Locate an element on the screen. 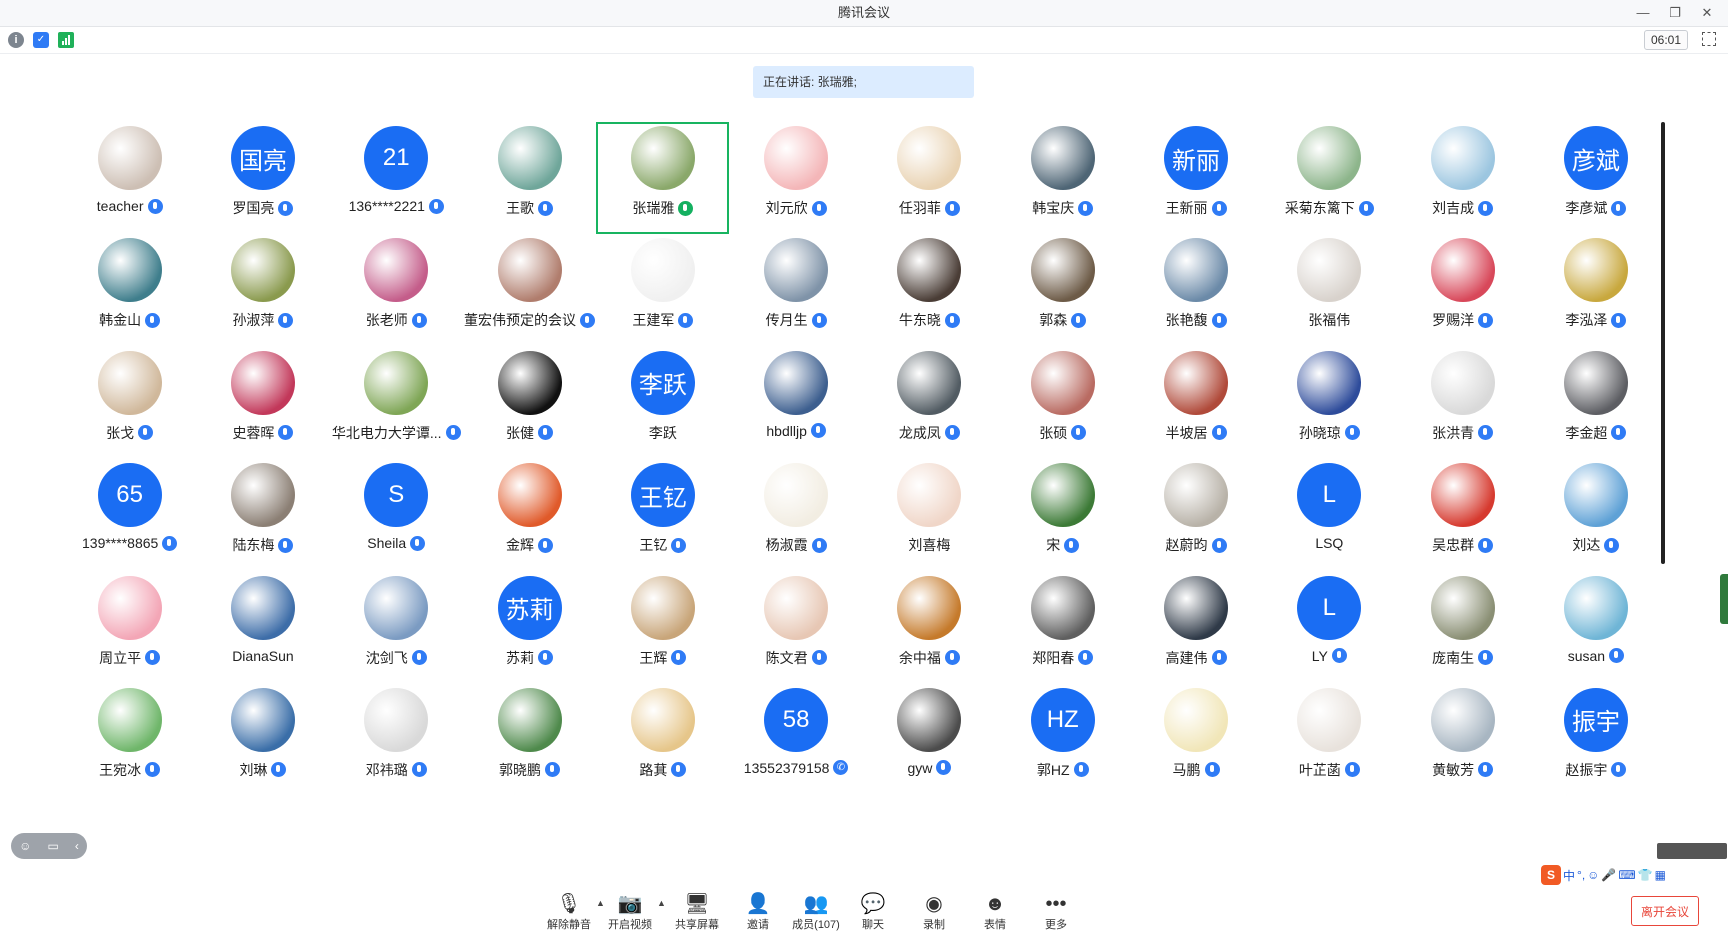 Image resolution: width=1728 pixels, height=939 pixels. participant-tile: 张健 is located at coordinates (529, 403).